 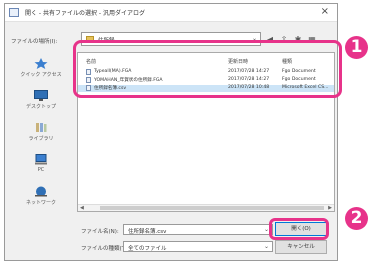 I want to click on desktop-icon, so click(x=41, y=95).